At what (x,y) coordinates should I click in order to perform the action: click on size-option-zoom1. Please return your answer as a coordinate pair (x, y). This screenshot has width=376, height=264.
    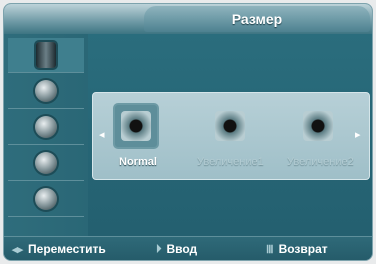
    Looking at the image, I should click on (230, 126).